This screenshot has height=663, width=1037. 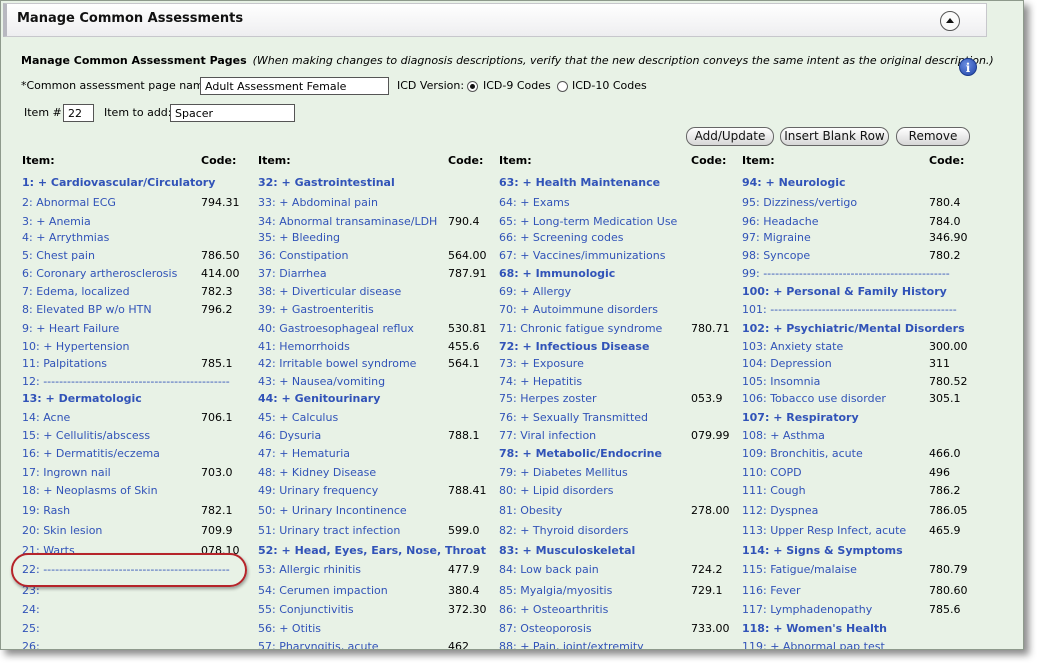 What do you see at coordinates (292, 273) in the screenshot?
I see `item-link: 37: Diarrhea` at bounding box center [292, 273].